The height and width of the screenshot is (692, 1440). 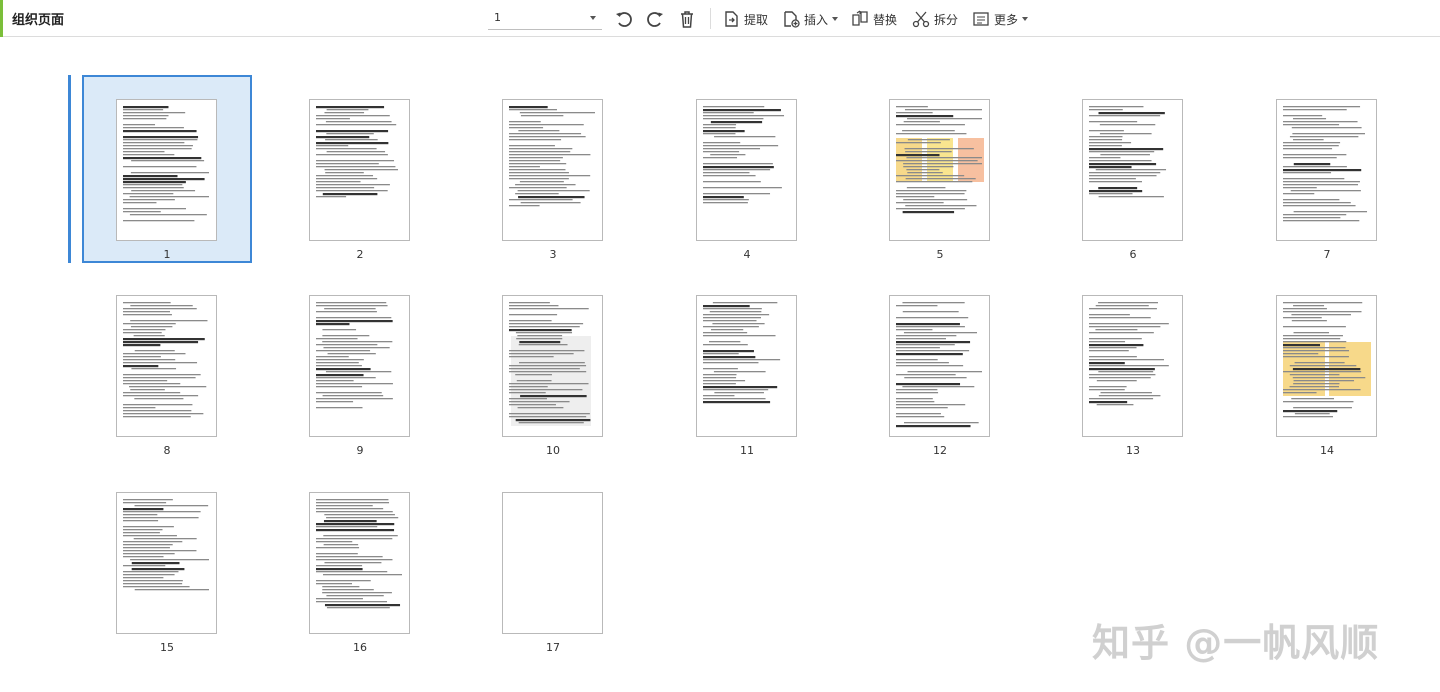 I want to click on insert-page-icon, so click(x=792, y=19).